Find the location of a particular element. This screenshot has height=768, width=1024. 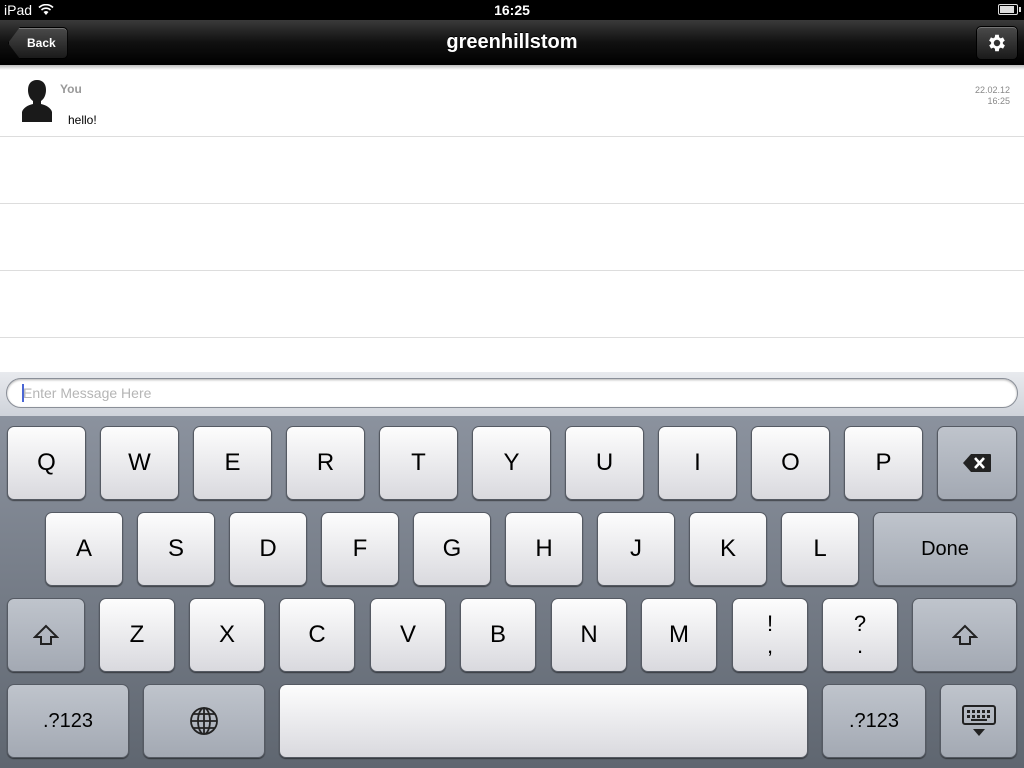

user-silhouette-icon is located at coordinates (37, 102).